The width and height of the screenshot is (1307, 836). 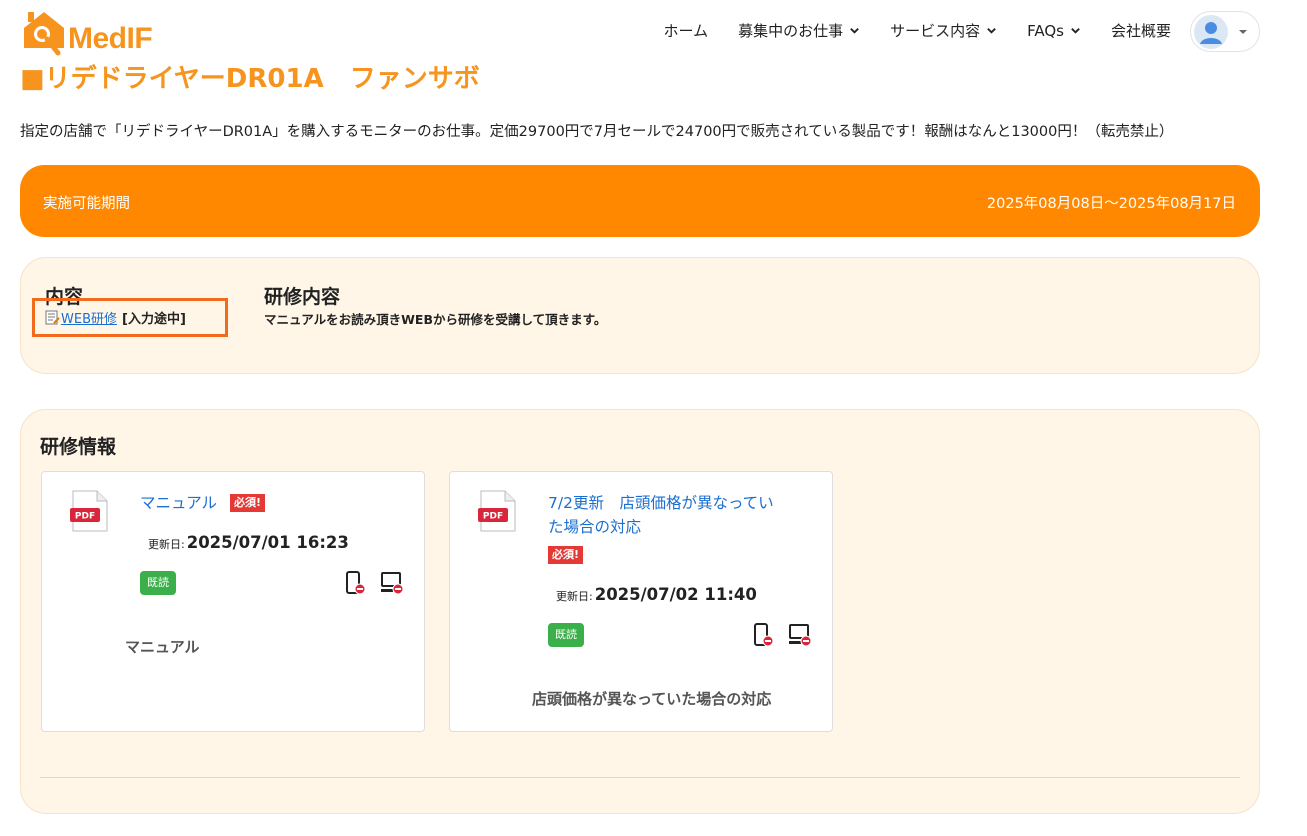 I want to click on house-magnifier-logo-icon, so click(x=44, y=34).